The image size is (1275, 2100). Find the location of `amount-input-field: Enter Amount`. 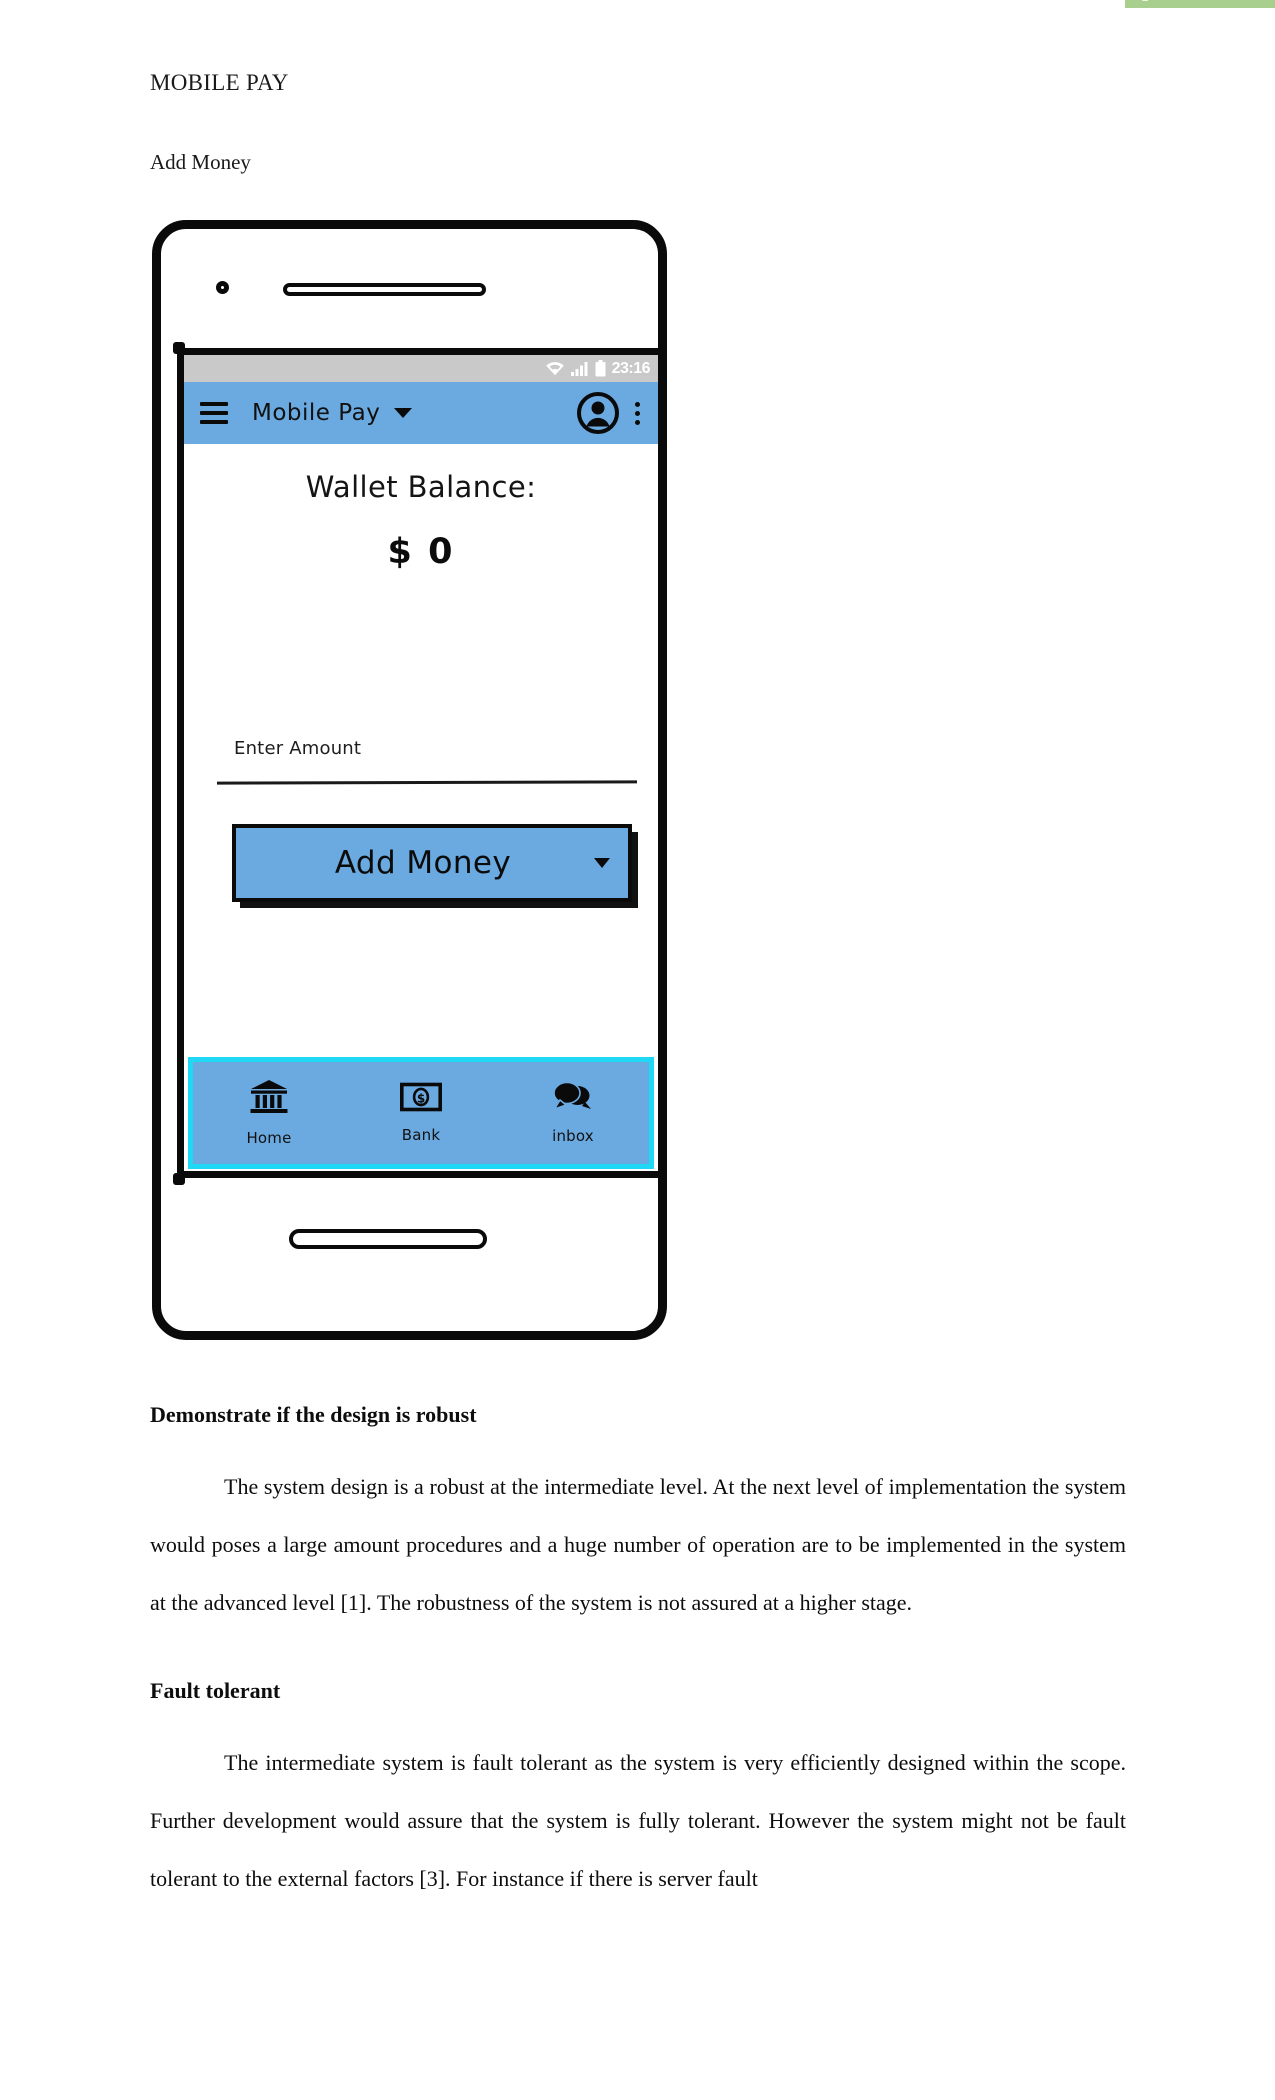

amount-input-field: Enter Amount is located at coordinates (427, 761).